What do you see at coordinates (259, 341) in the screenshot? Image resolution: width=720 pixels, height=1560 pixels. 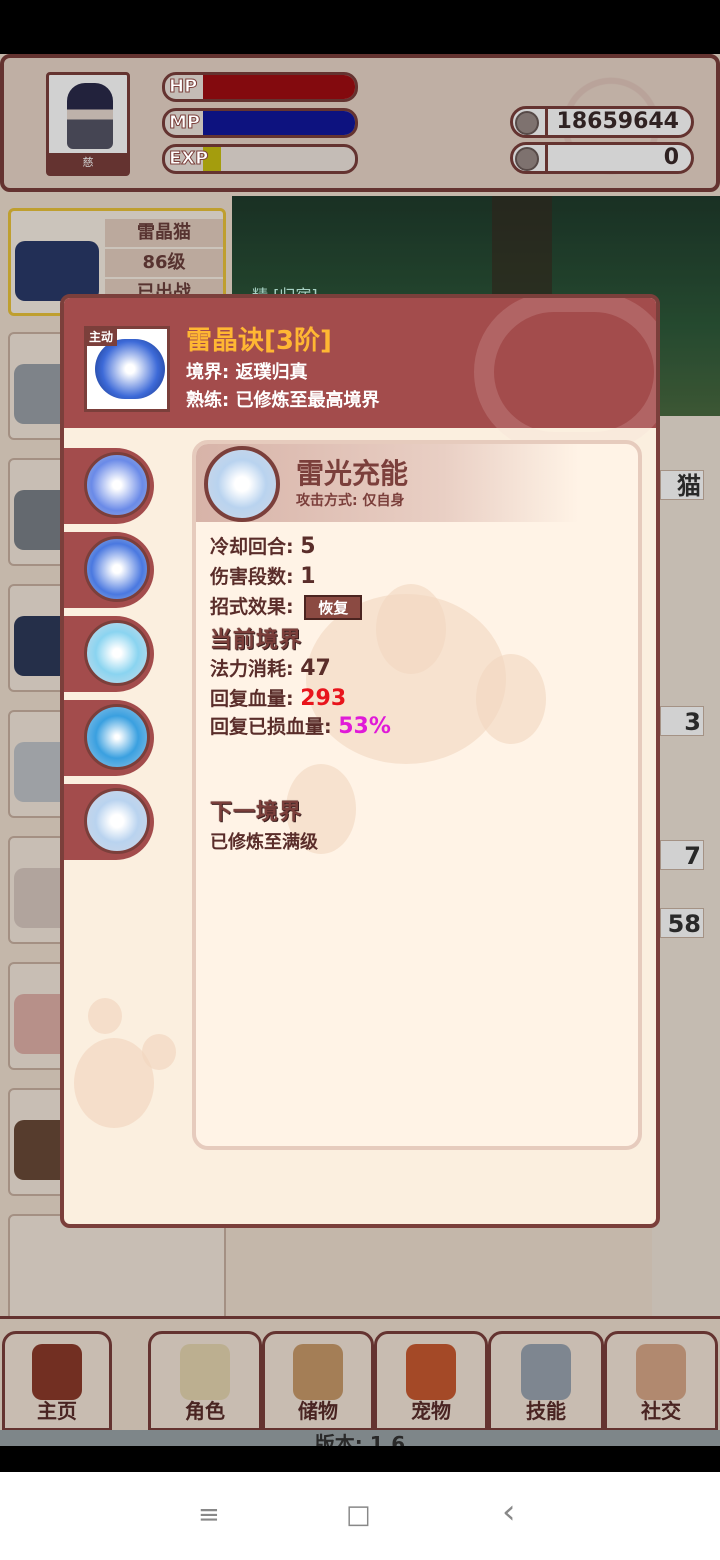 I see `skill-name: 雷晶诀[3阶]` at bounding box center [259, 341].